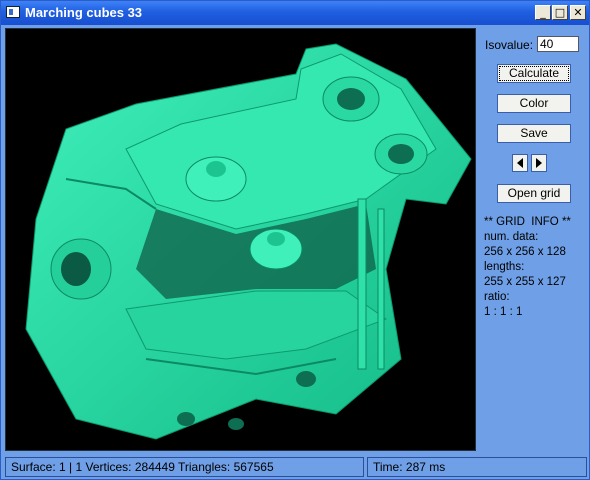 This screenshot has height=480, width=590. Describe the element at coordinates (534, 193) in the screenshot. I see `open-grid-button: Open grid` at that location.